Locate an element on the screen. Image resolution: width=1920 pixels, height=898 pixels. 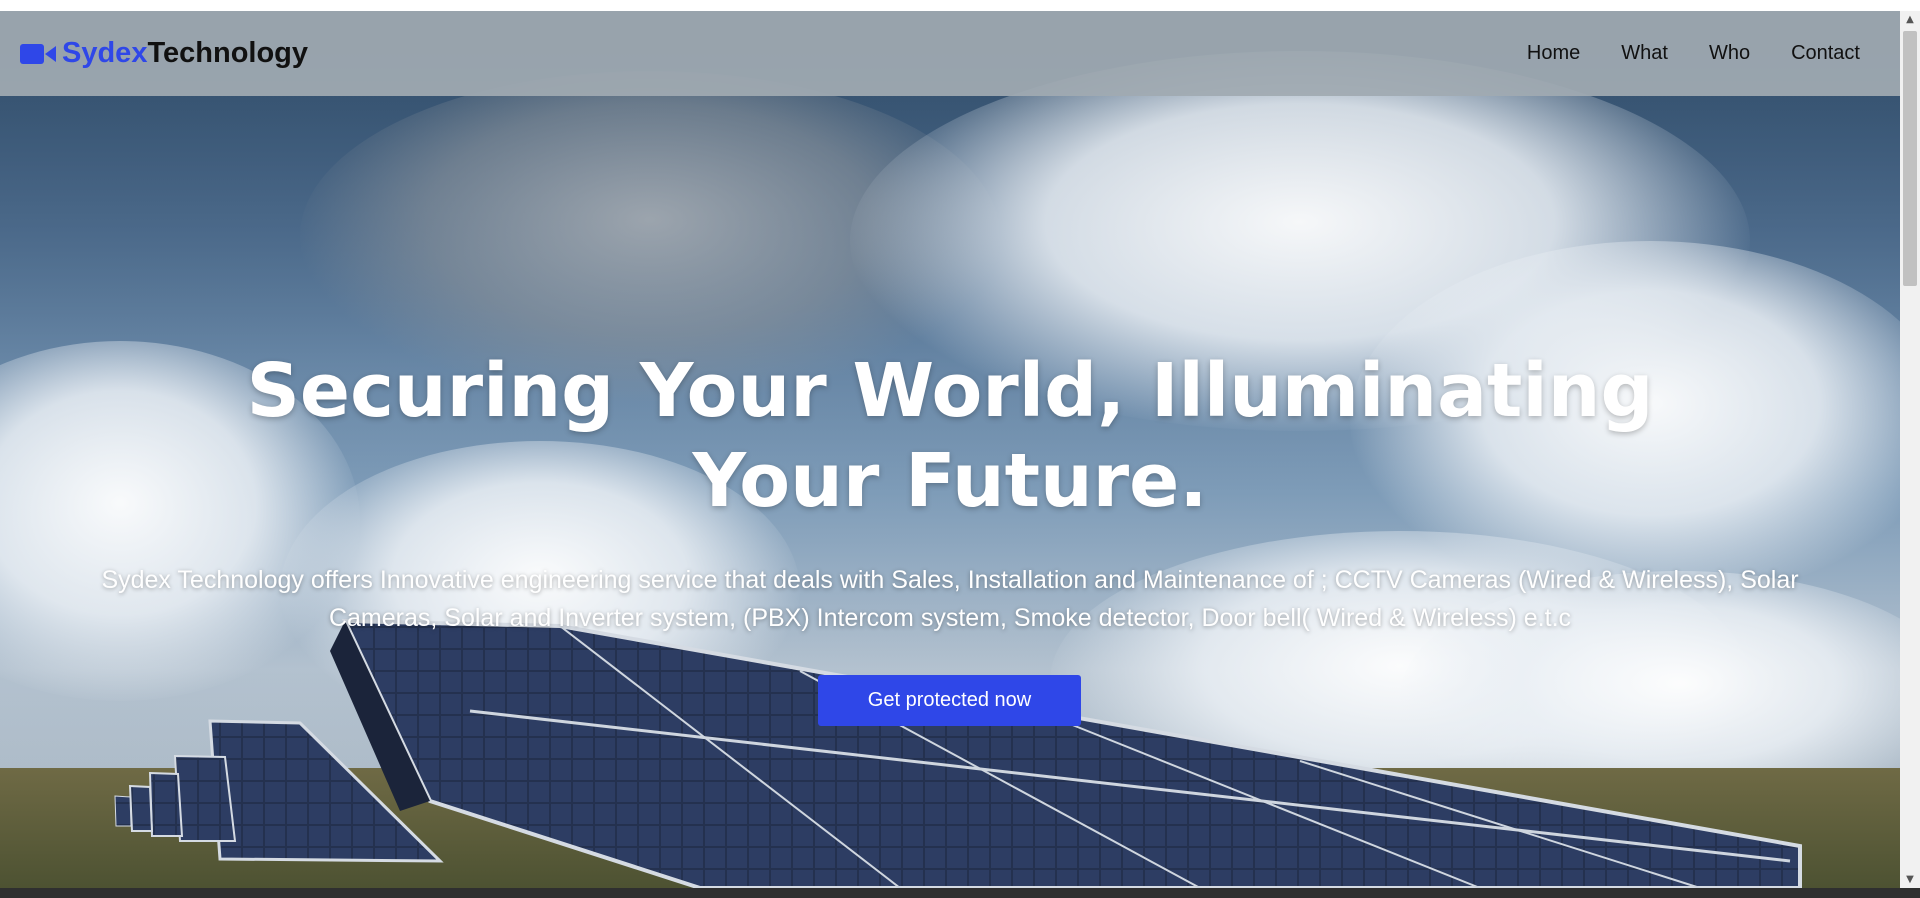
brand-name-part-1: Sydex is located at coordinates (105, 53).